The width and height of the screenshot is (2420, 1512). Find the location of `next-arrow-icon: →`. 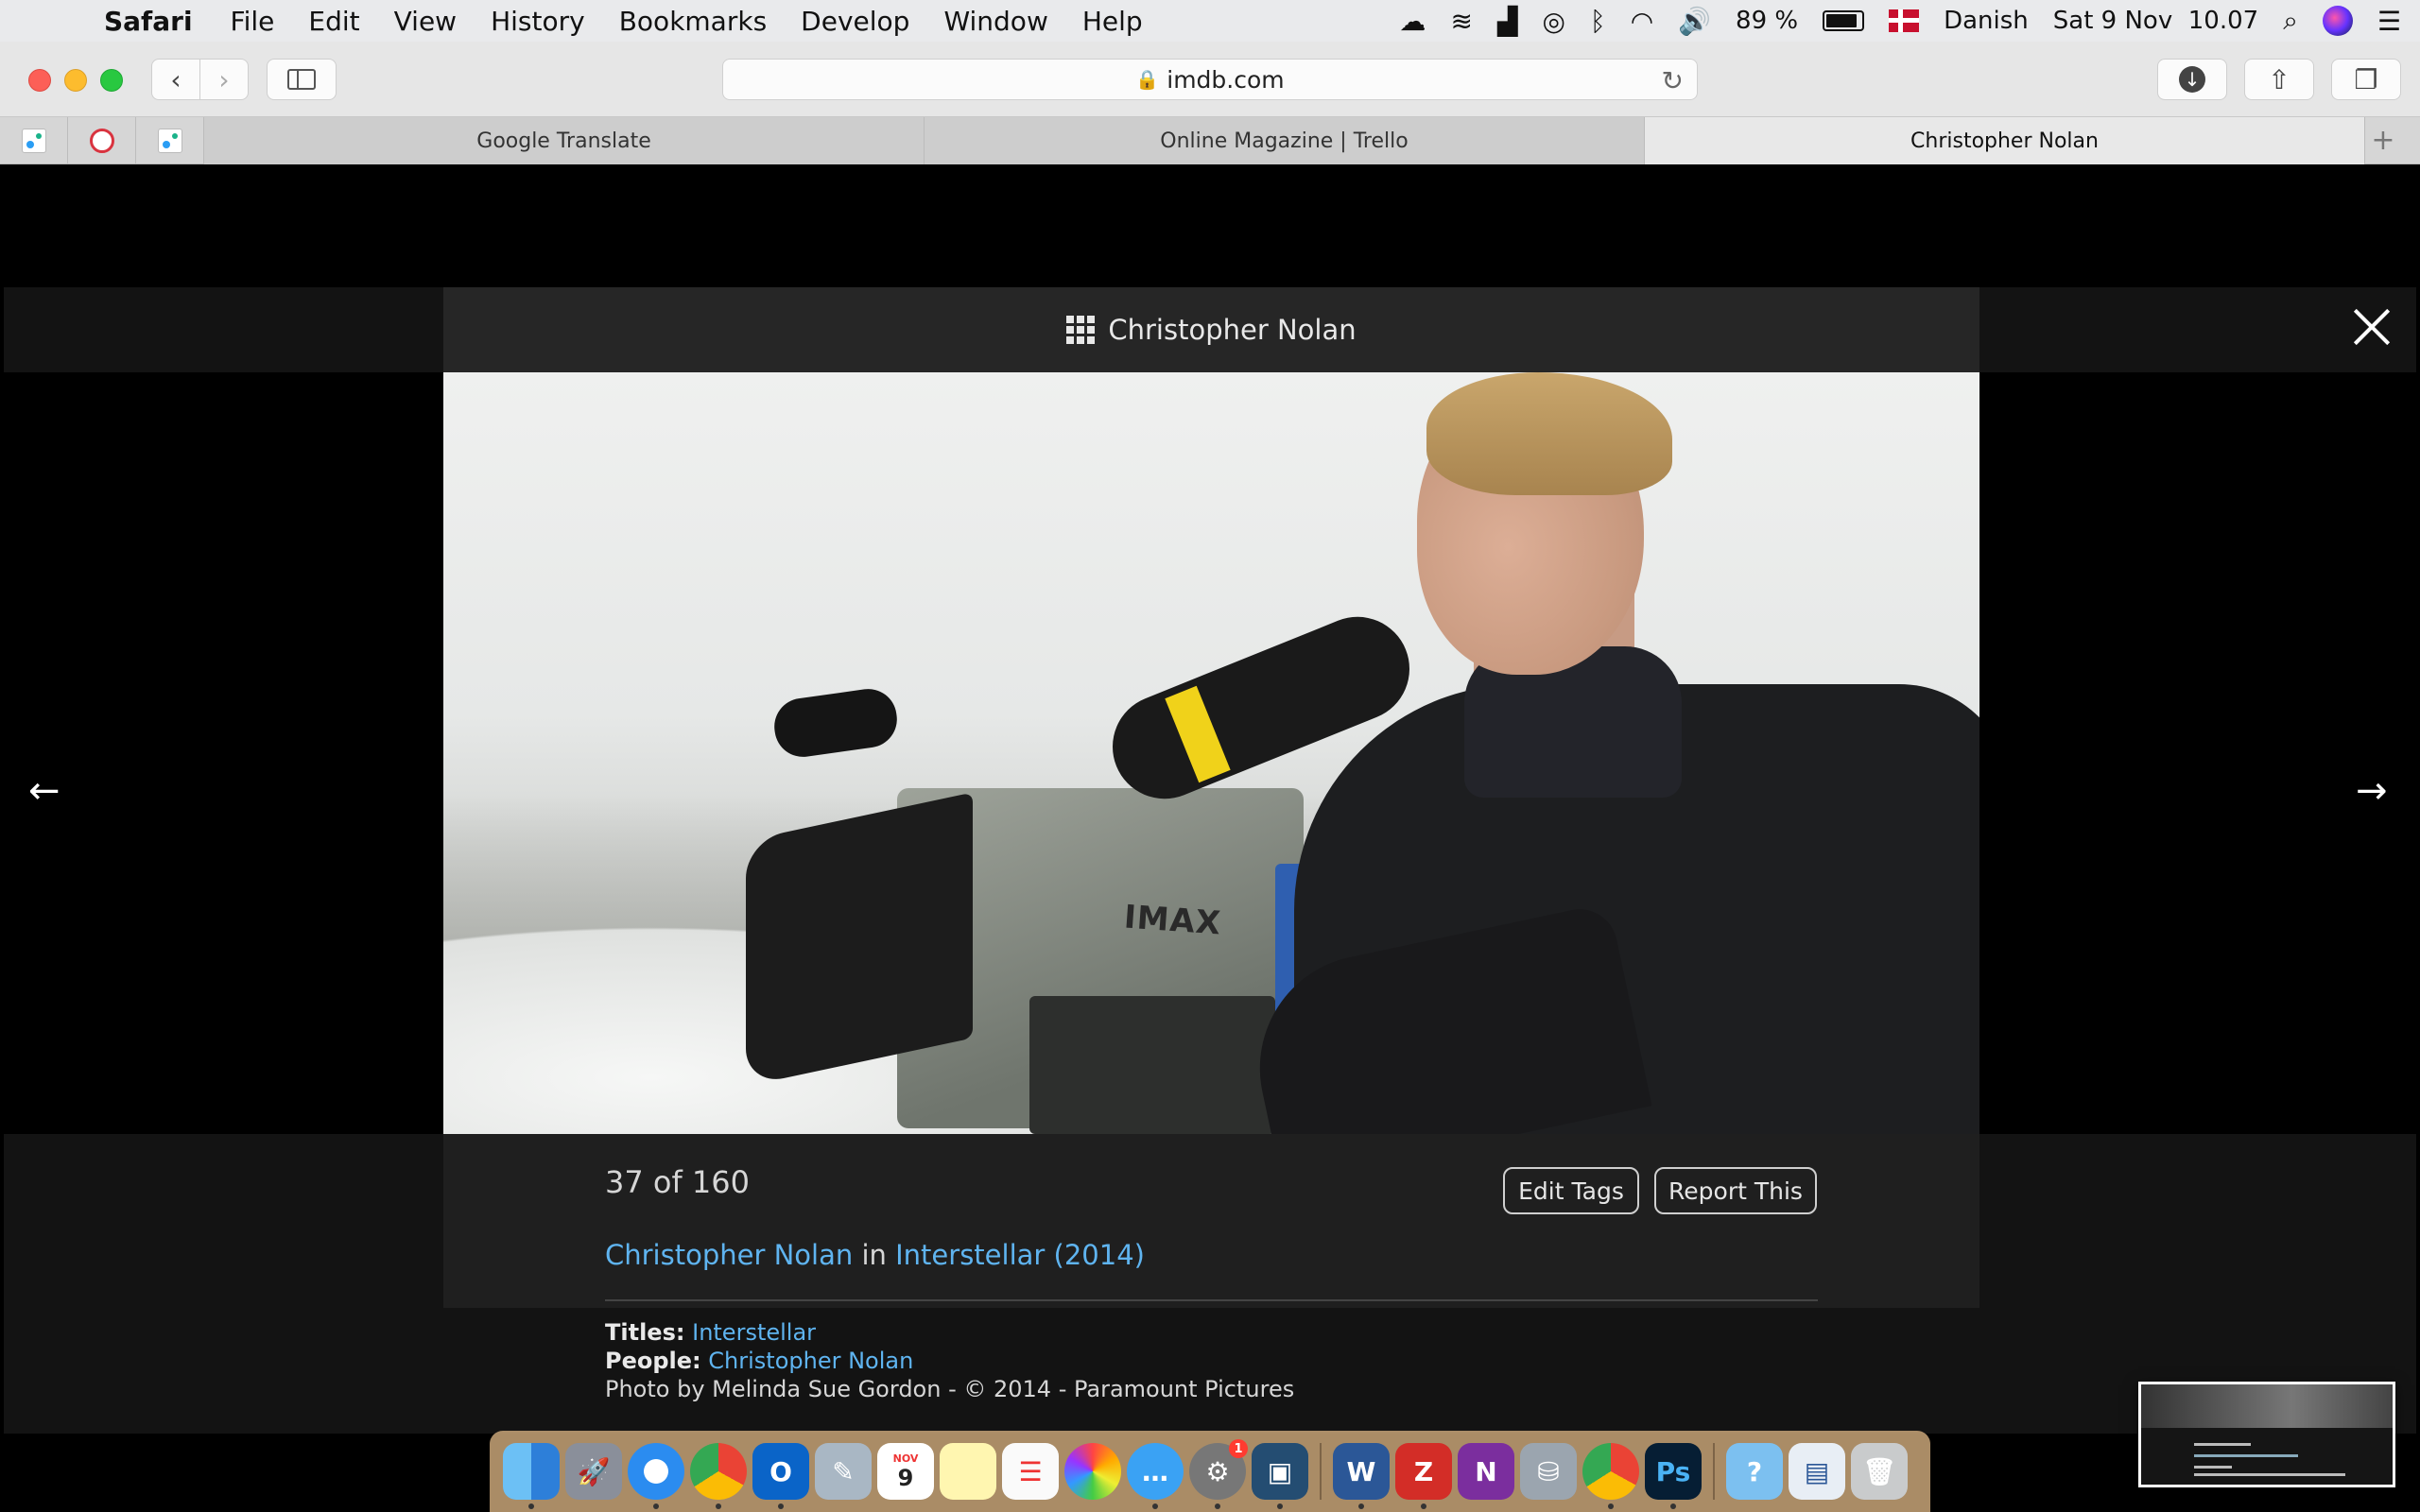

next-arrow-icon: → is located at coordinates (2372, 791).